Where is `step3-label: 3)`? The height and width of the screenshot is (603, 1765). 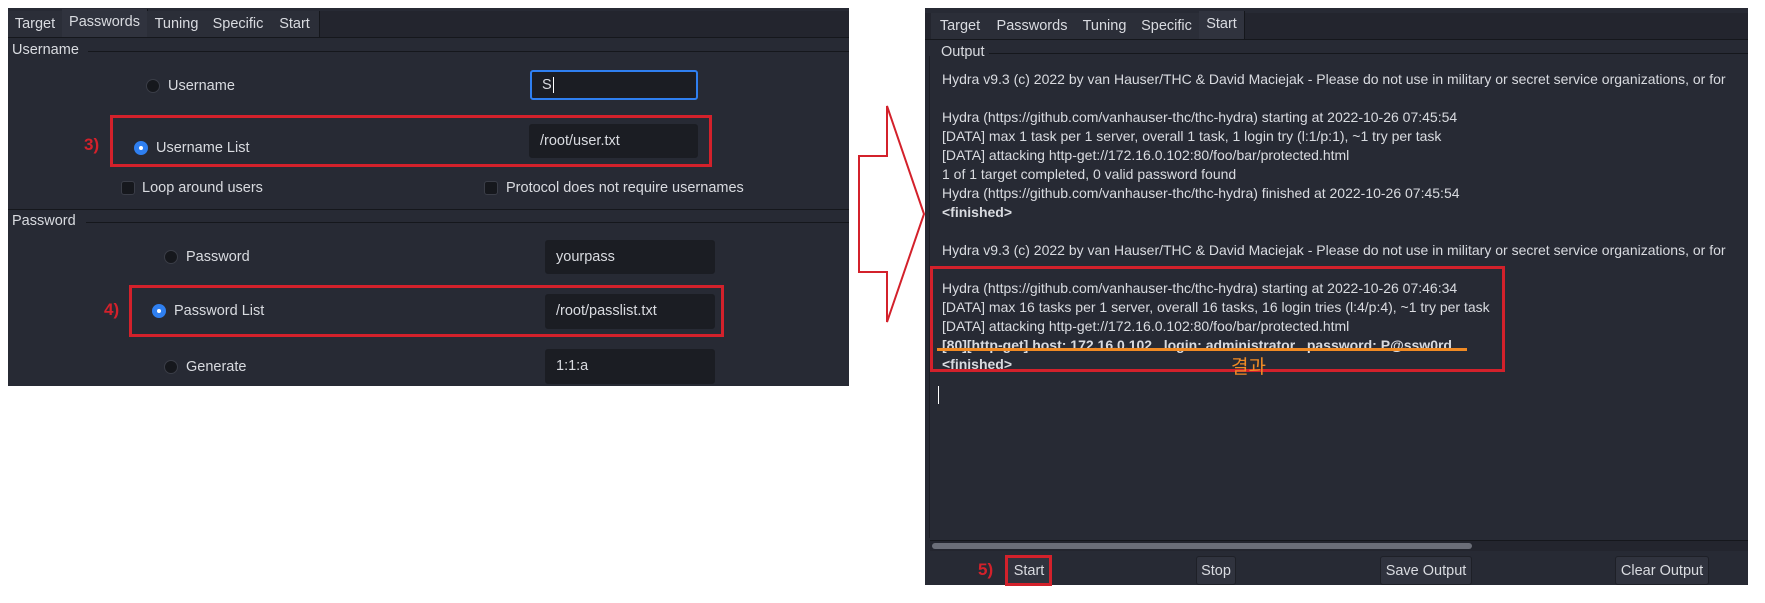 step3-label: 3) is located at coordinates (92, 144).